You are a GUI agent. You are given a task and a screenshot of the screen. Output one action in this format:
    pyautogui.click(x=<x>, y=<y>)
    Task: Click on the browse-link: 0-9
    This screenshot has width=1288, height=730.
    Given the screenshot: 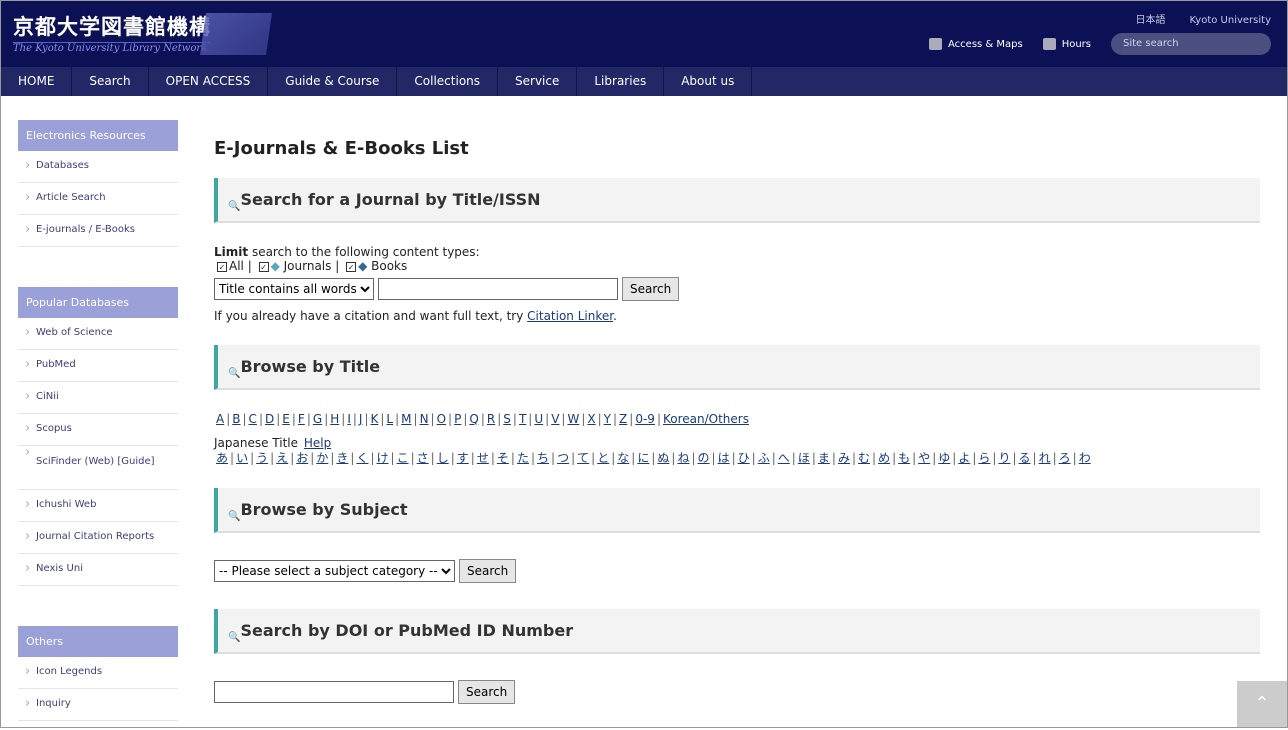 What is the action you would take?
    pyautogui.click(x=645, y=419)
    